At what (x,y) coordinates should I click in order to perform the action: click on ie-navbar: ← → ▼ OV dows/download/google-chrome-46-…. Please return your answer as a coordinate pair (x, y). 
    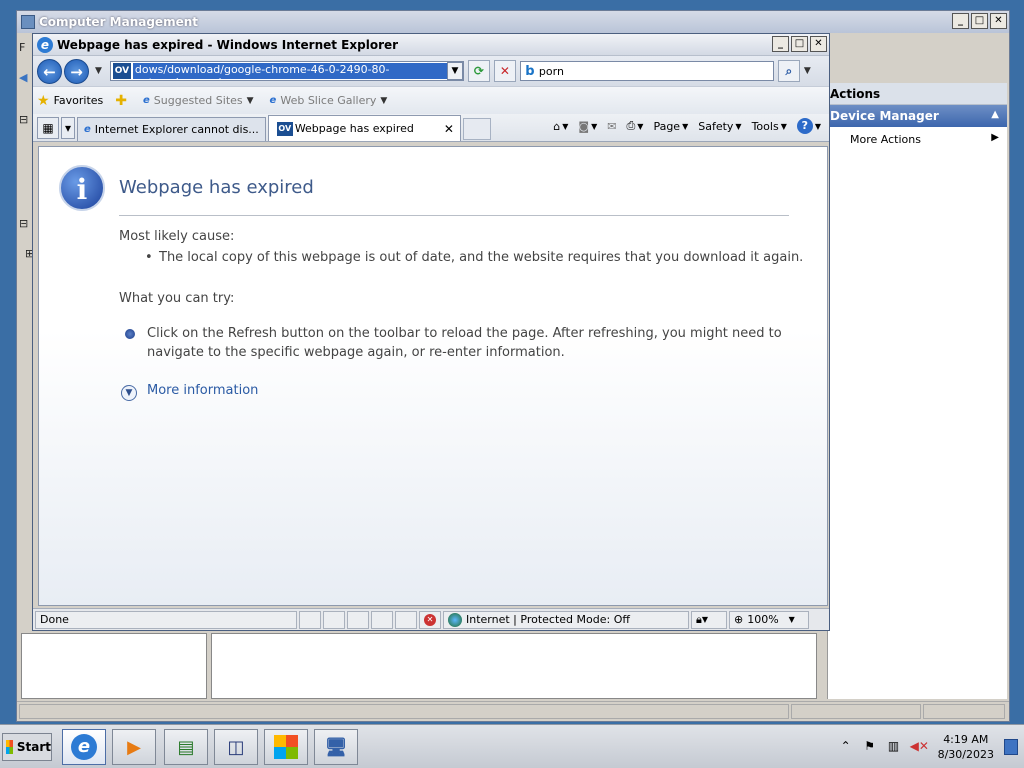
    Looking at the image, I should click on (431, 71).